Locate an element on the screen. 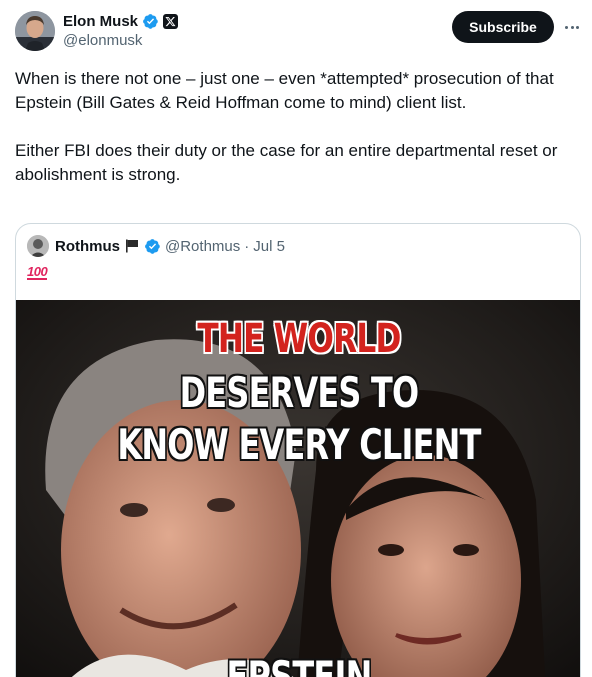 This screenshot has height=677, width=592. meme-line-3: KNOW EVERY CLIENT is located at coordinates (299, 444).